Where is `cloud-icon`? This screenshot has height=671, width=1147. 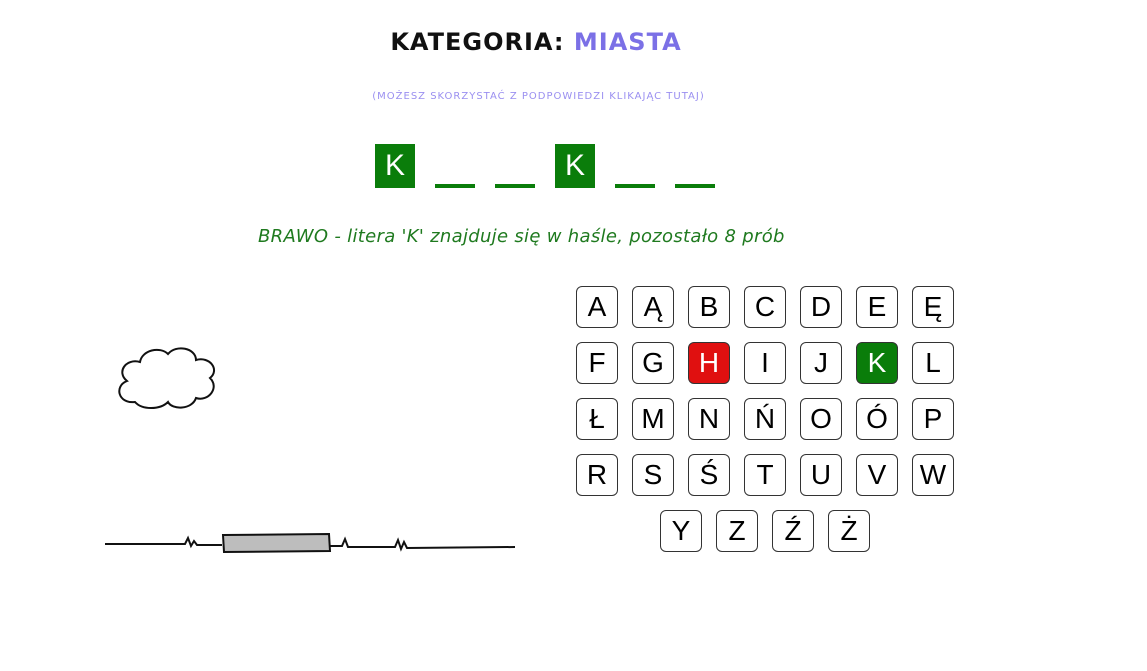
cloud-icon is located at coordinates (166, 378).